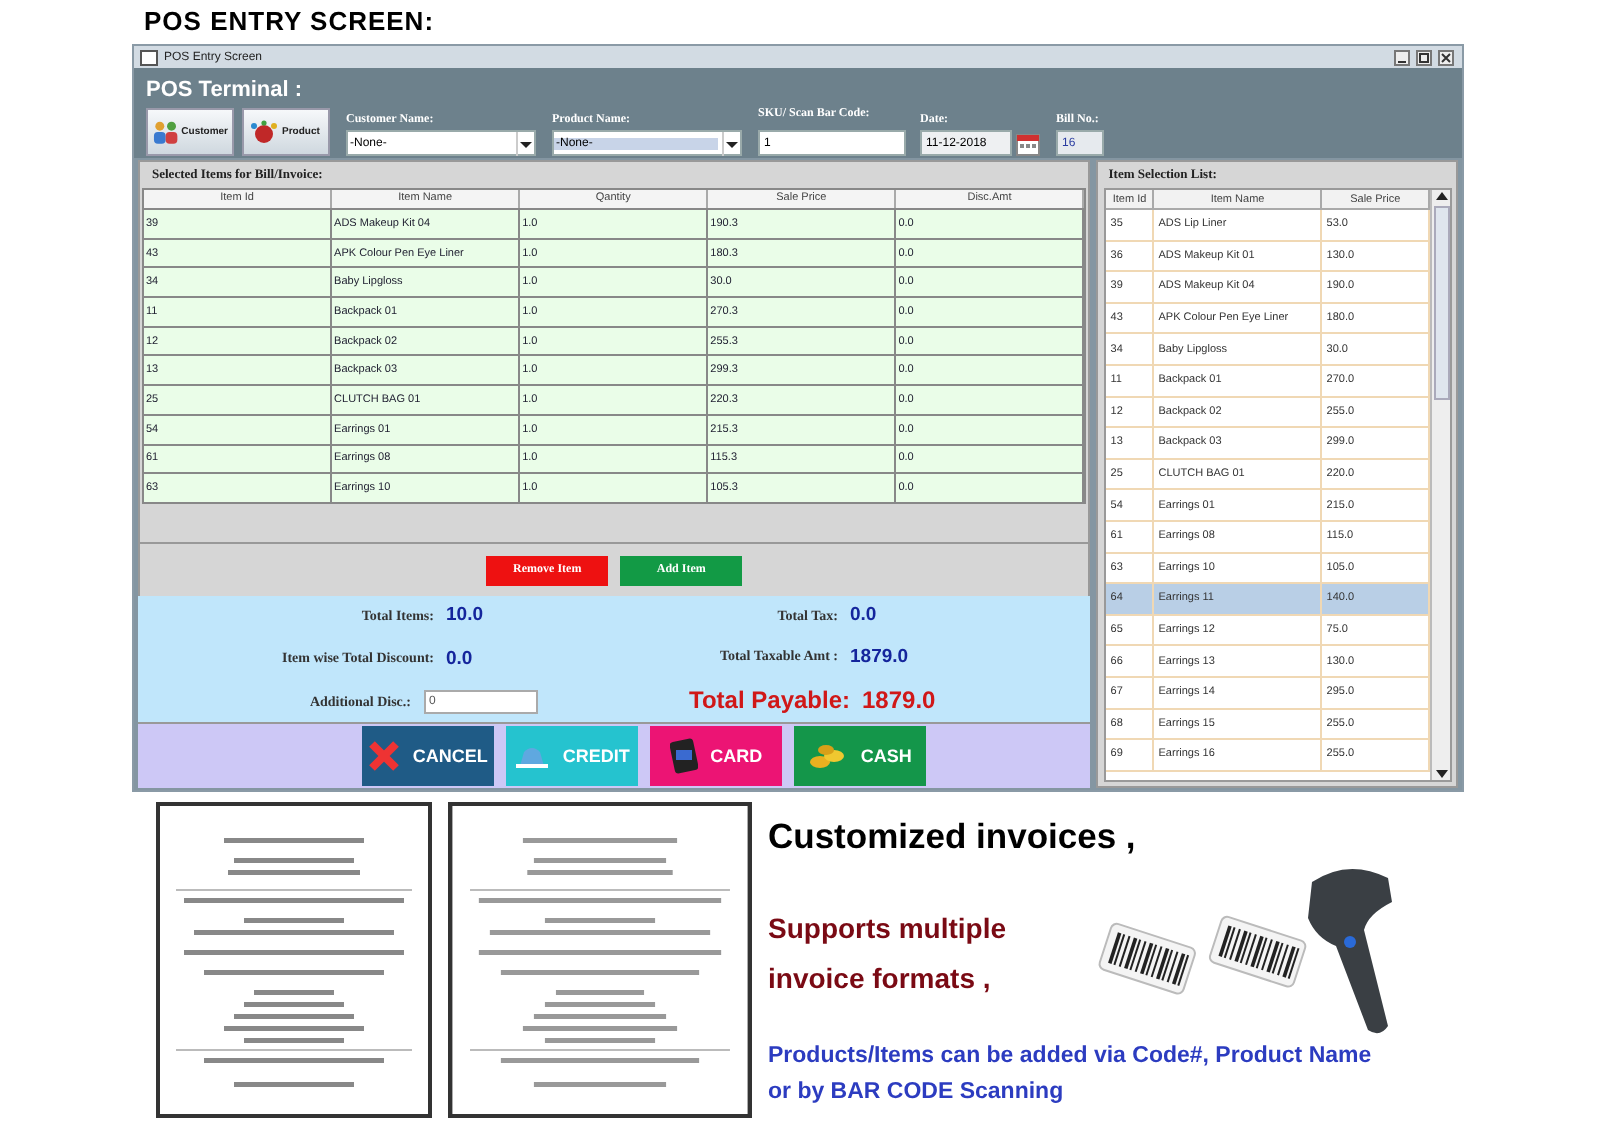  What do you see at coordinates (464, 615) in the screenshot?
I see `summary-value: 10.0` at bounding box center [464, 615].